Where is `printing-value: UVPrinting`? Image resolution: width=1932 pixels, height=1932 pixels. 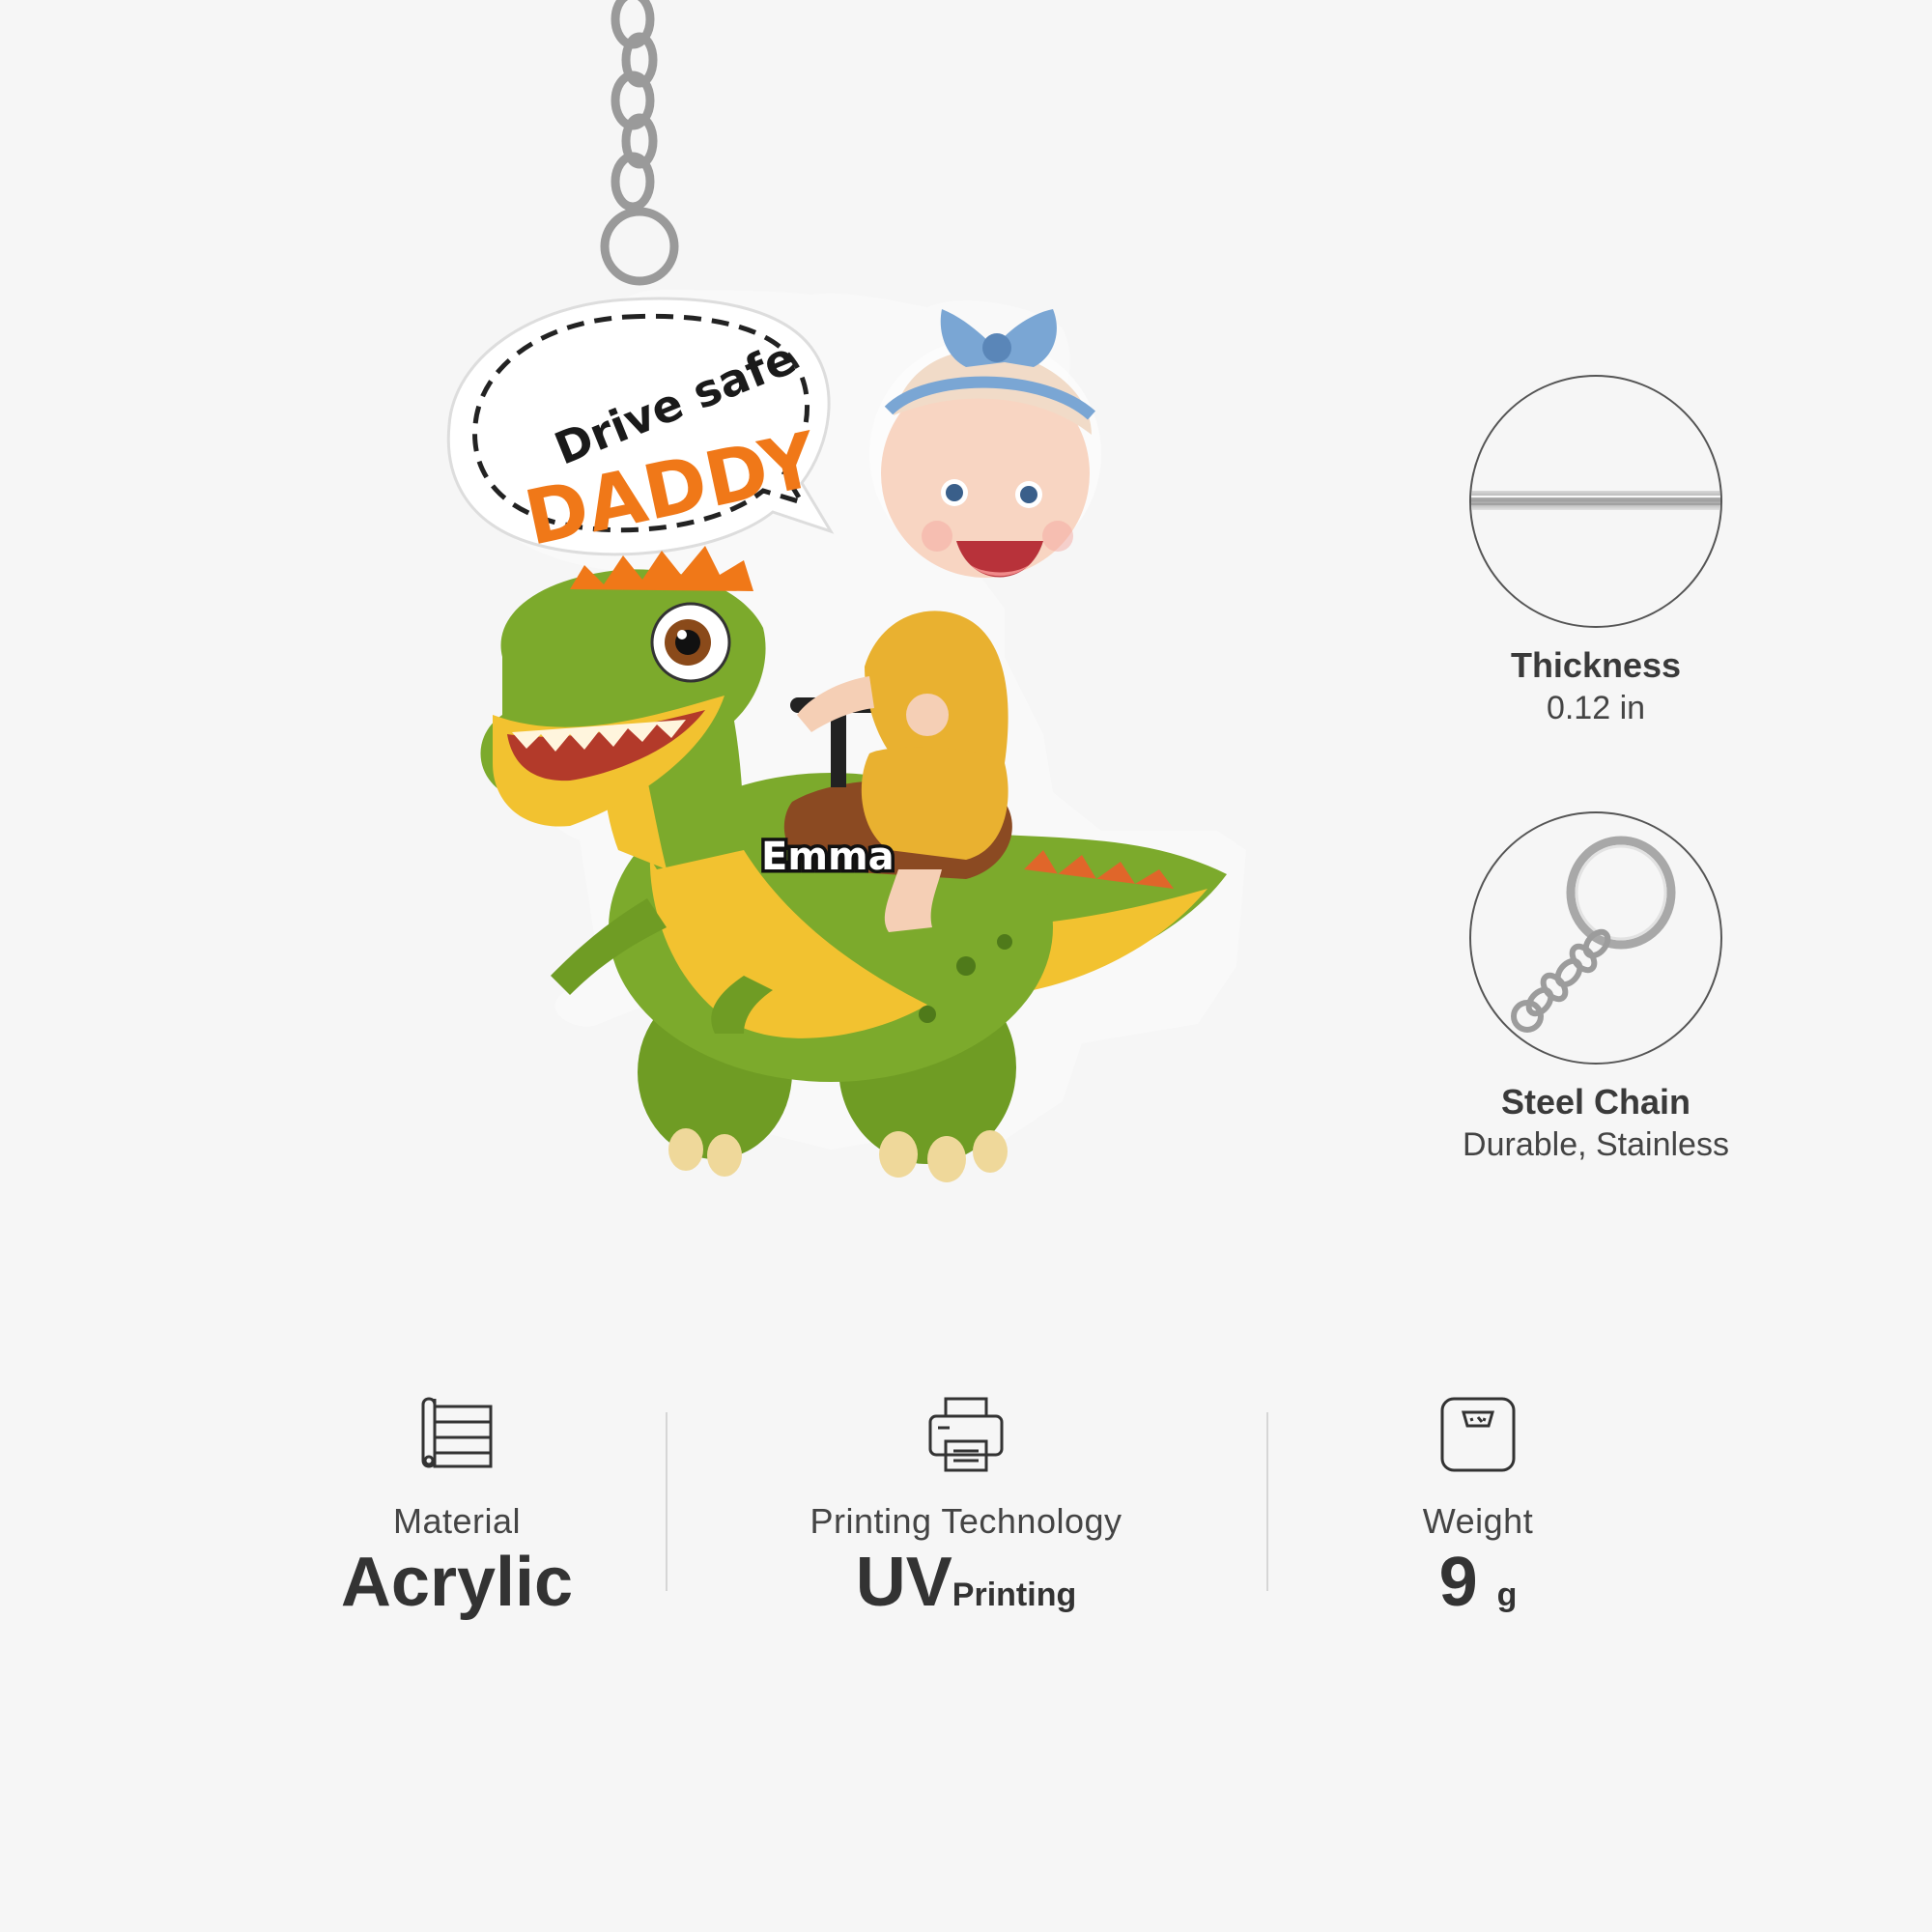 printing-value: UVPrinting is located at coordinates (966, 1582).